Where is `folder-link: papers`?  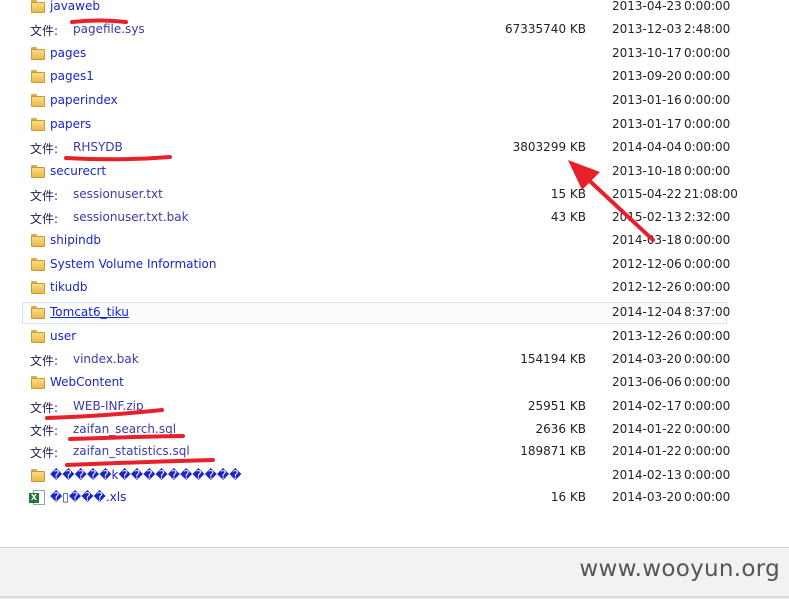 folder-link: papers is located at coordinates (70, 124).